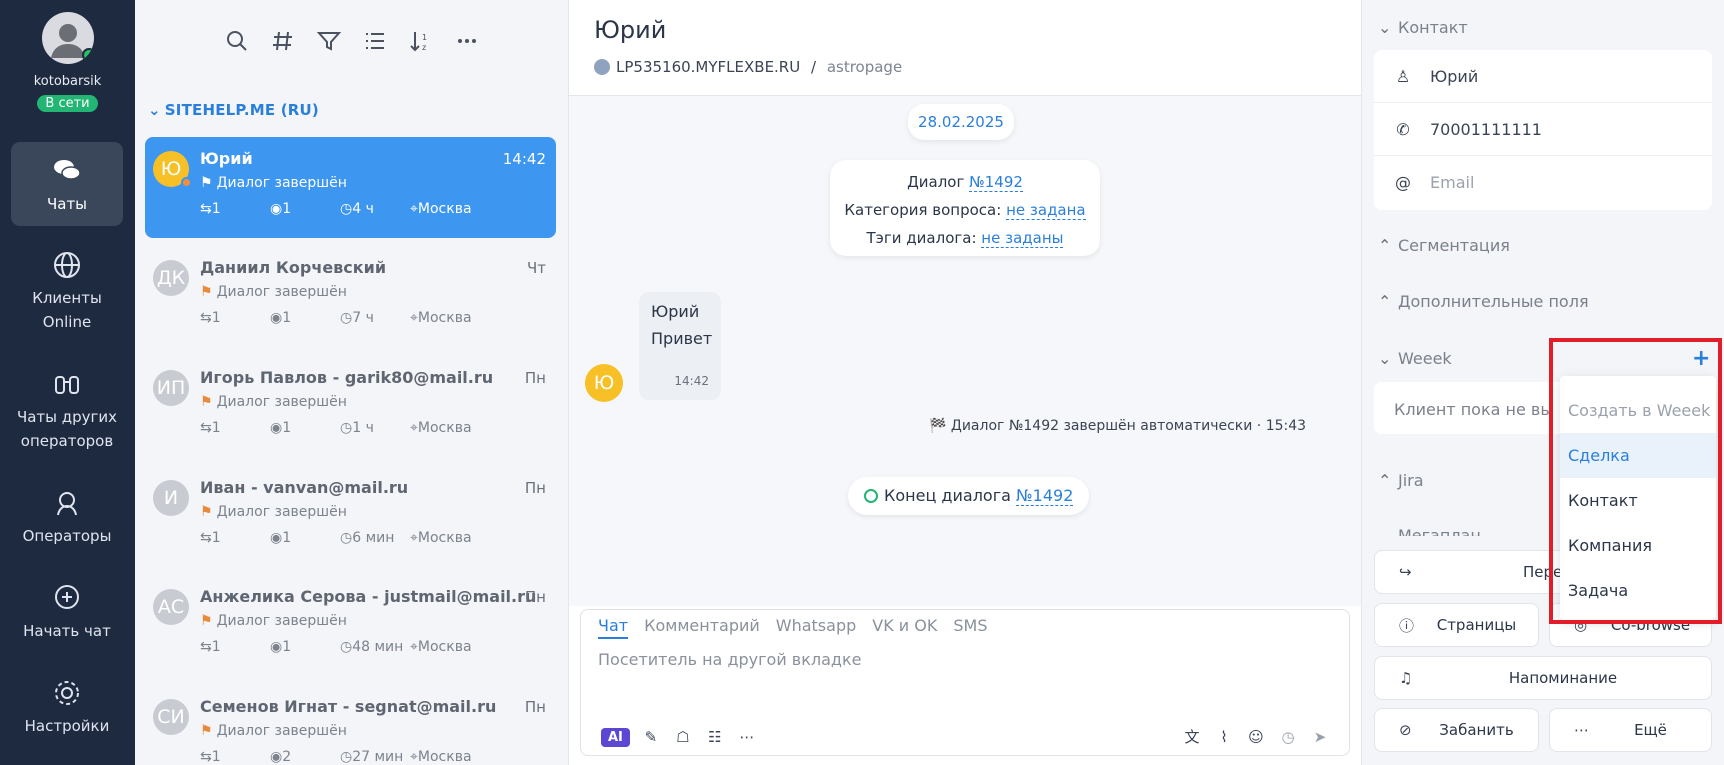 This screenshot has height=765, width=1724. Describe the element at coordinates (864, 67) in the screenshot. I see `site-page: astropage` at that location.